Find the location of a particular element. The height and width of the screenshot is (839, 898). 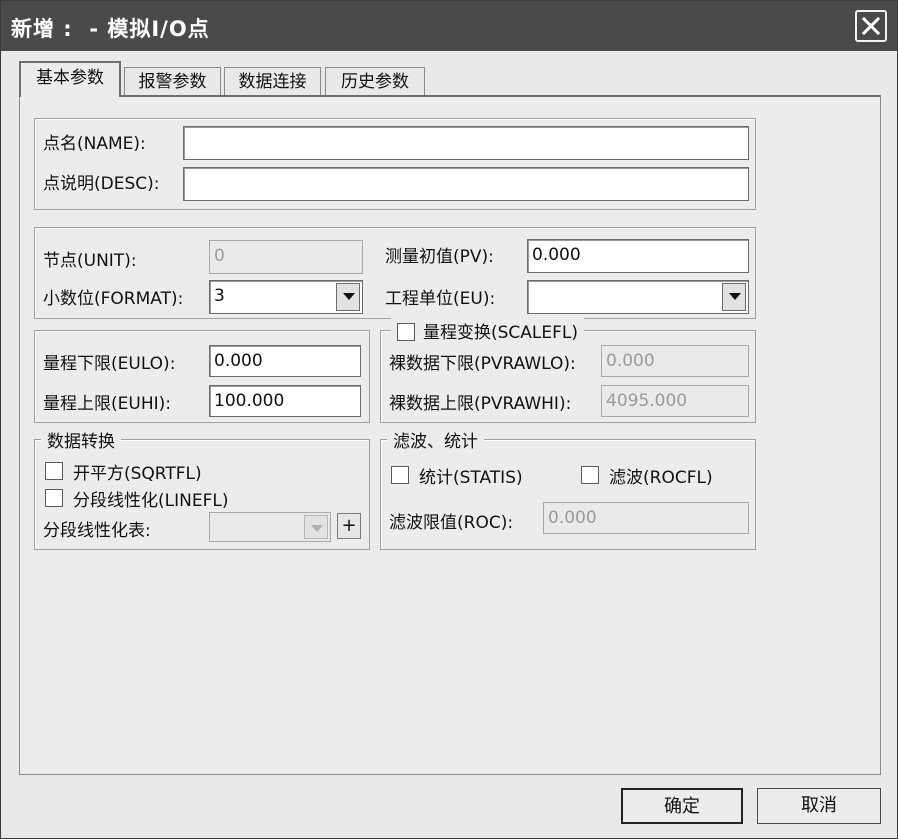

desc-label: 点说明(DESC): is located at coordinates (101, 184).